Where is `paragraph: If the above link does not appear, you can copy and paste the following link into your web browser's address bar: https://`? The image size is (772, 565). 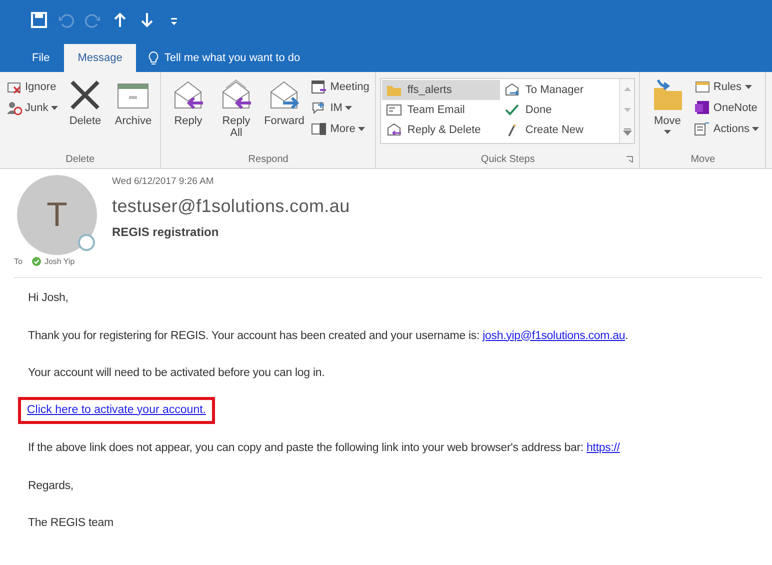 paragraph: If the above link does not appear, you can copy and paste the following link into your web browser's address bar: https:// is located at coordinates (324, 448).